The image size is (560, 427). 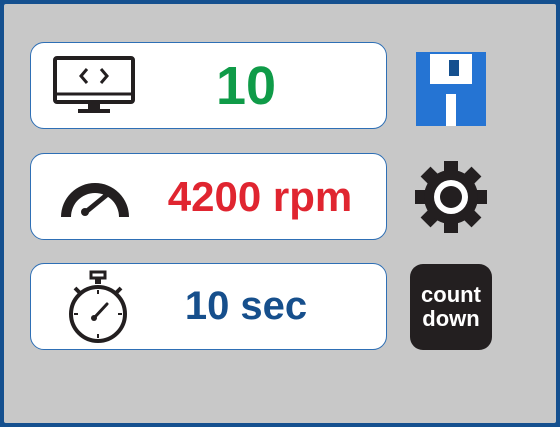 What do you see at coordinates (95, 196) in the screenshot?
I see `speedometer-icon` at bounding box center [95, 196].